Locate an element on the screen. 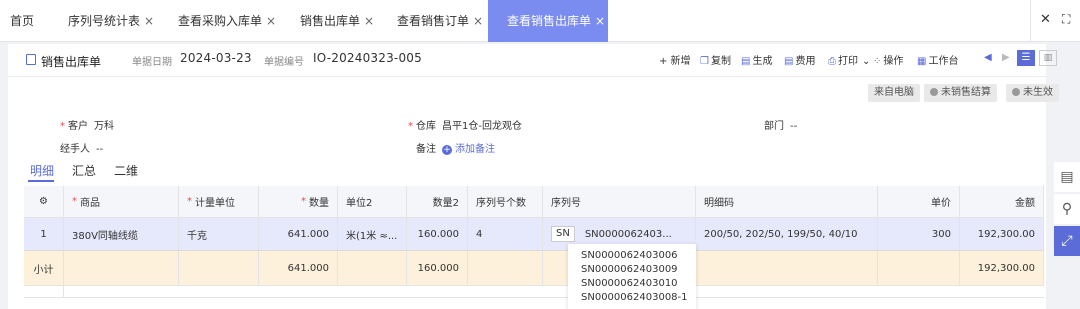 This screenshot has height=309, width=1080. department-field: 部门 -- is located at coordinates (780, 124).